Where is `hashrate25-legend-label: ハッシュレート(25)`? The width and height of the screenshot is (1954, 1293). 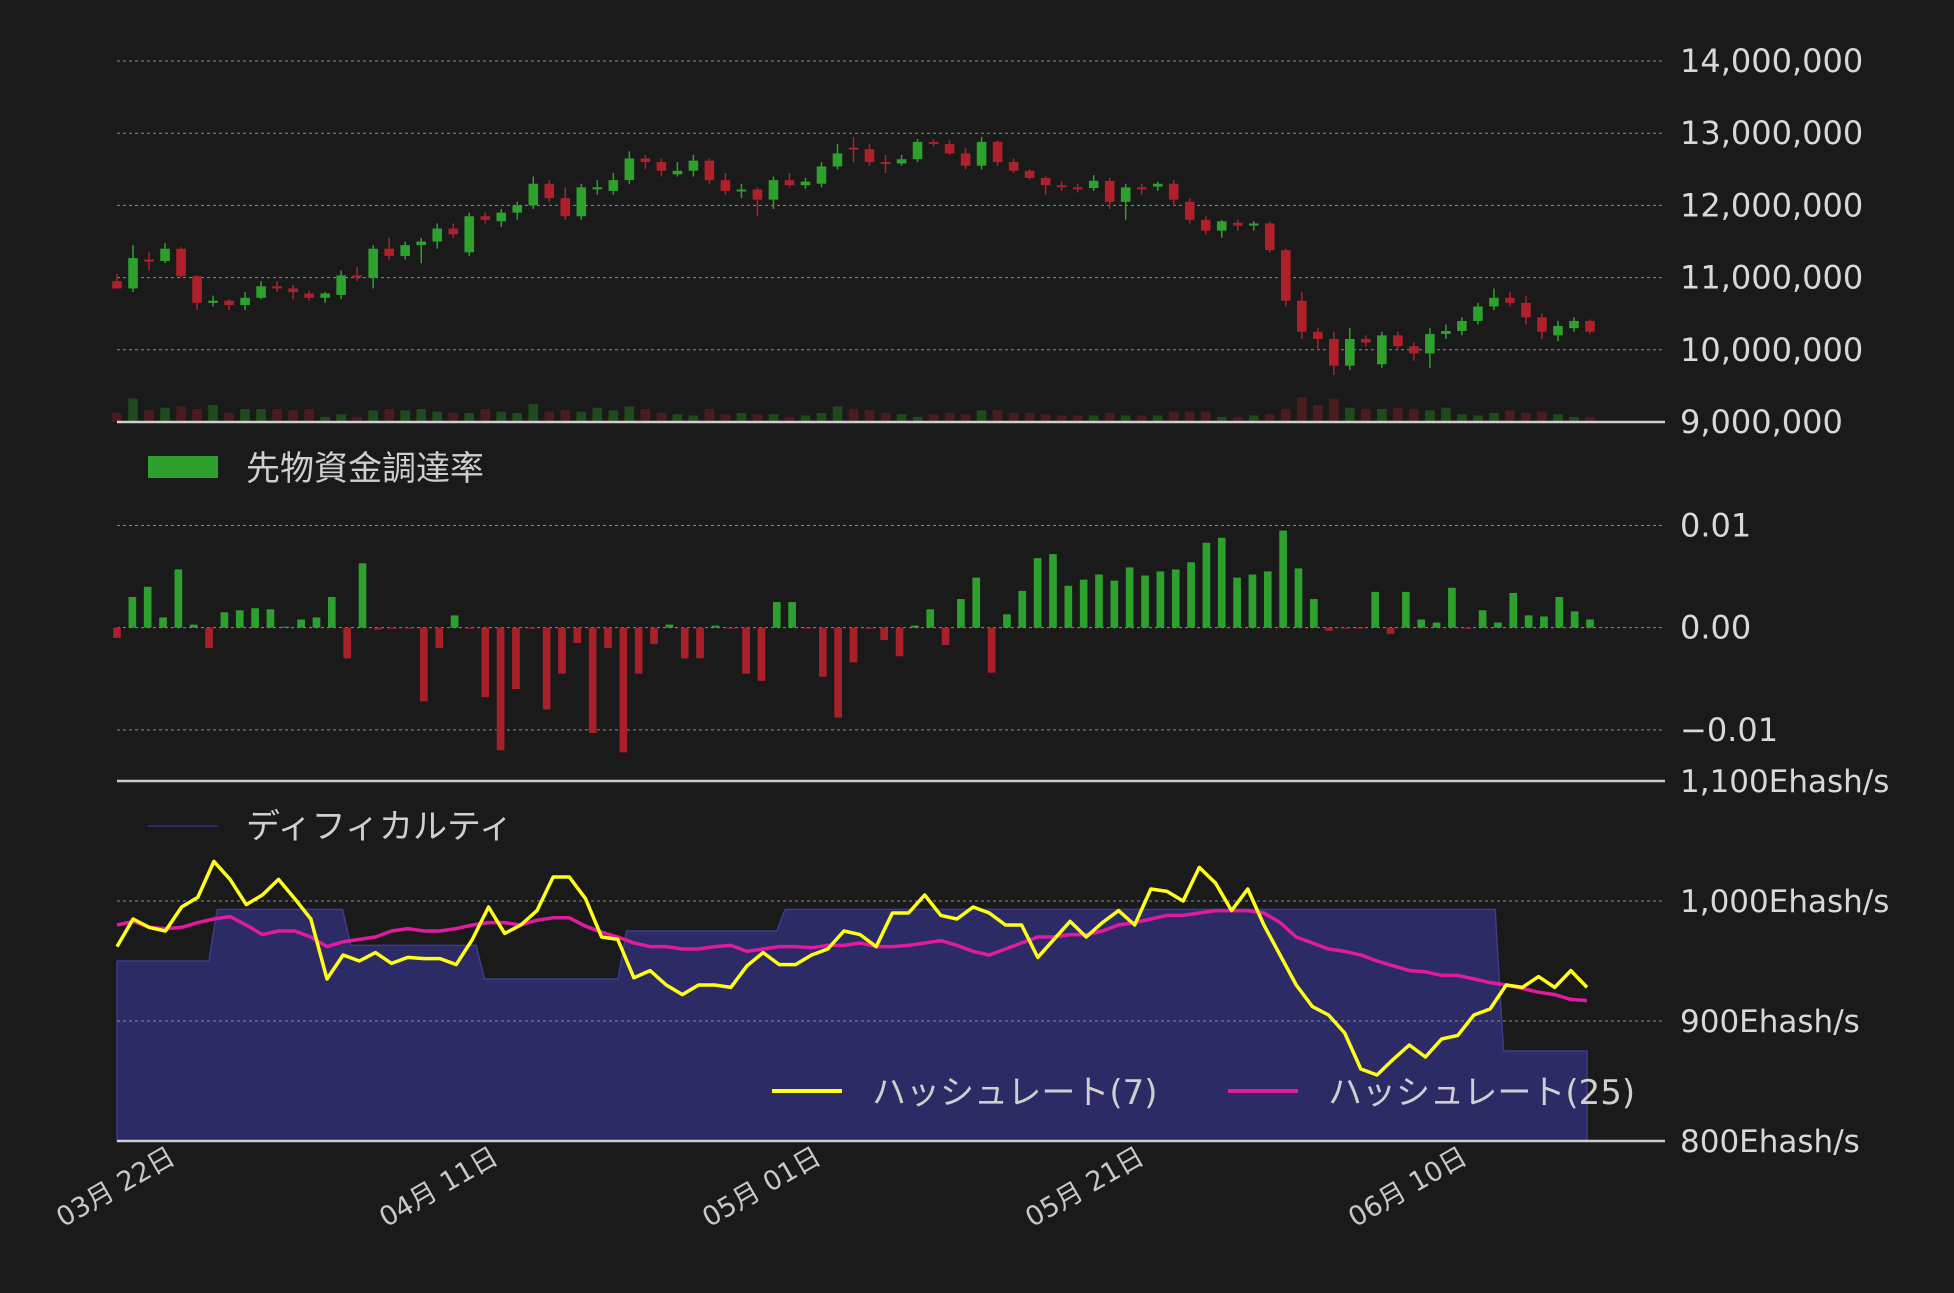
hashrate25-legend-label: ハッシュレート(25) is located at coordinates (1481, 1093).